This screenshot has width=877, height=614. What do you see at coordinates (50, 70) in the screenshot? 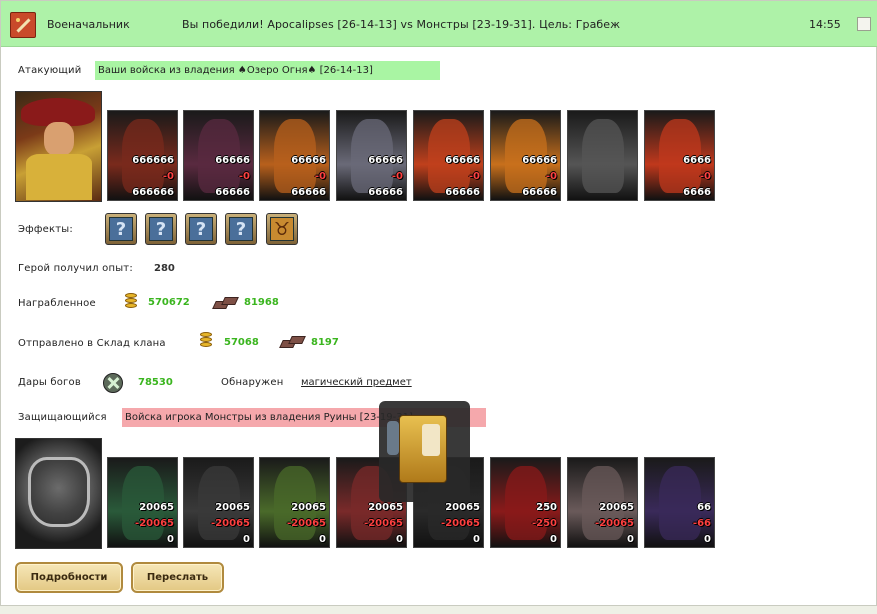
I see `attacker-label: Атакующий` at bounding box center [50, 70].